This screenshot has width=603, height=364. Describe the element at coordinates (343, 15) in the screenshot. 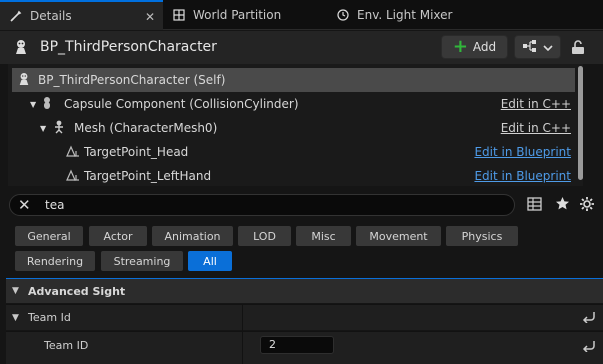

I see `light-mixer-icon` at that location.